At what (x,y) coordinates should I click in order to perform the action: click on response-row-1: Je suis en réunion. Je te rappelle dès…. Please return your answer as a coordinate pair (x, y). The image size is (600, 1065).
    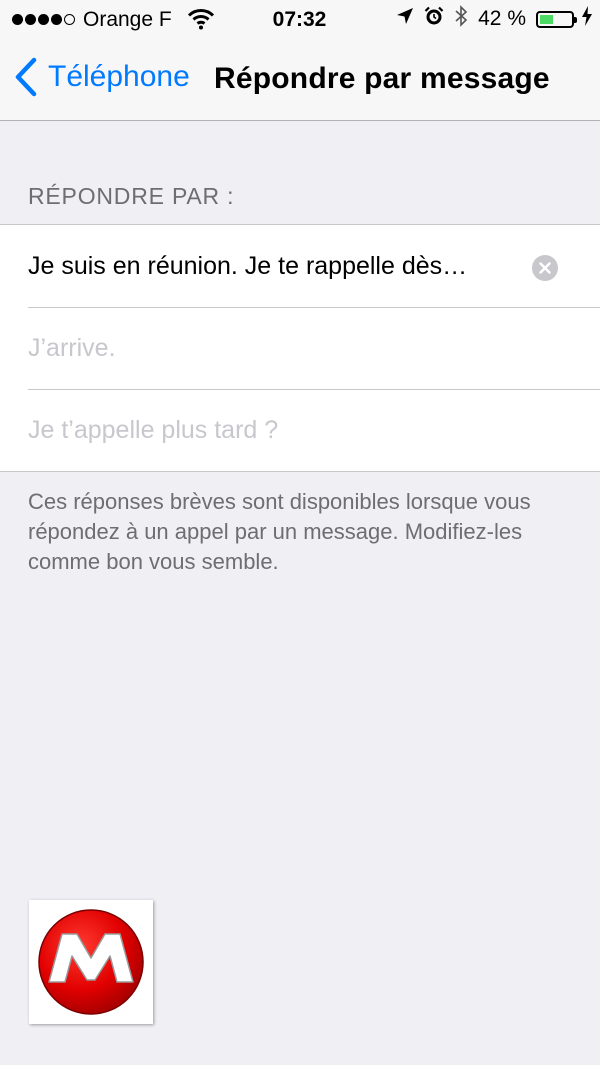
    Looking at the image, I should click on (314, 266).